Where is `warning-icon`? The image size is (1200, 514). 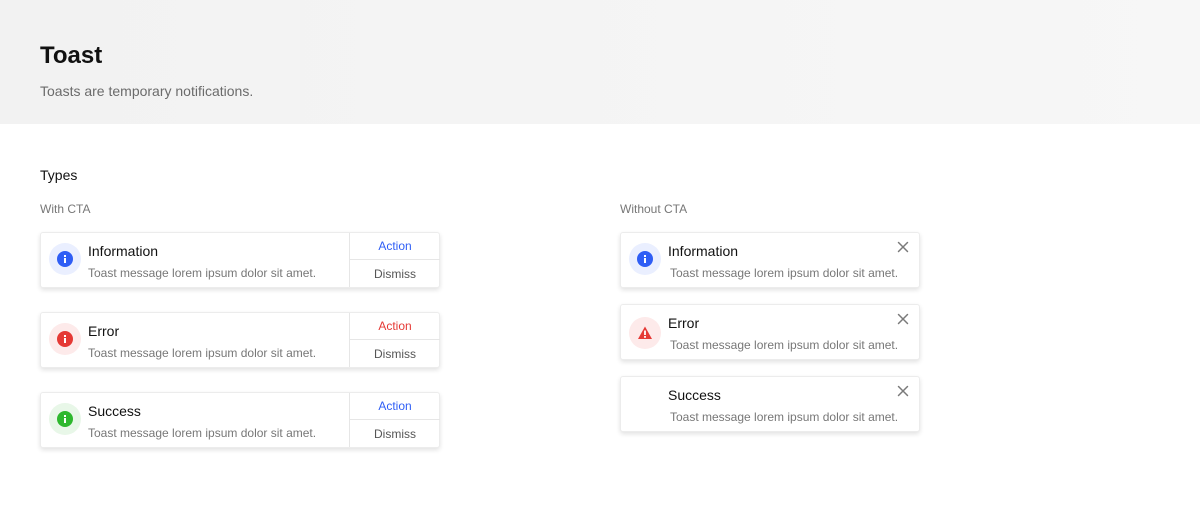 warning-icon is located at coordinates (645, 333).